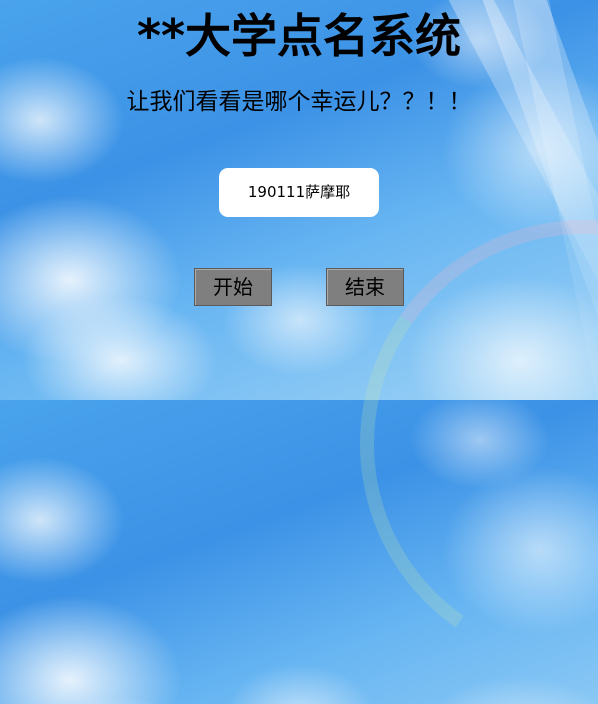 The image size is (598, 704). What do you see at coordinates (365, 287) in the screenshot?
I see `end-button: 结束` at bounding box center [365, 287].